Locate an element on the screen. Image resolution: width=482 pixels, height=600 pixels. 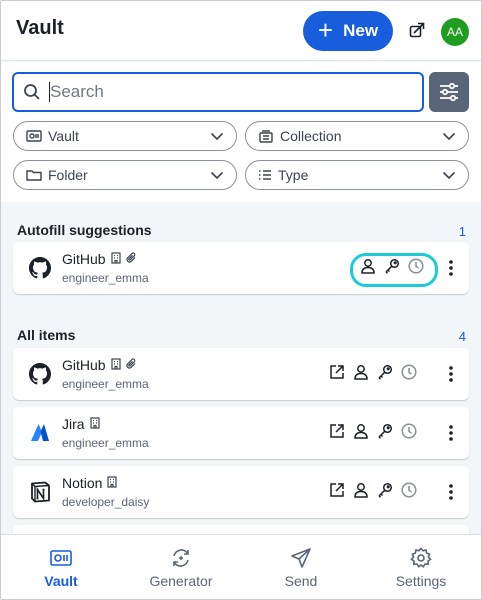
nav-send: Send is located at coordinates (301, 567).